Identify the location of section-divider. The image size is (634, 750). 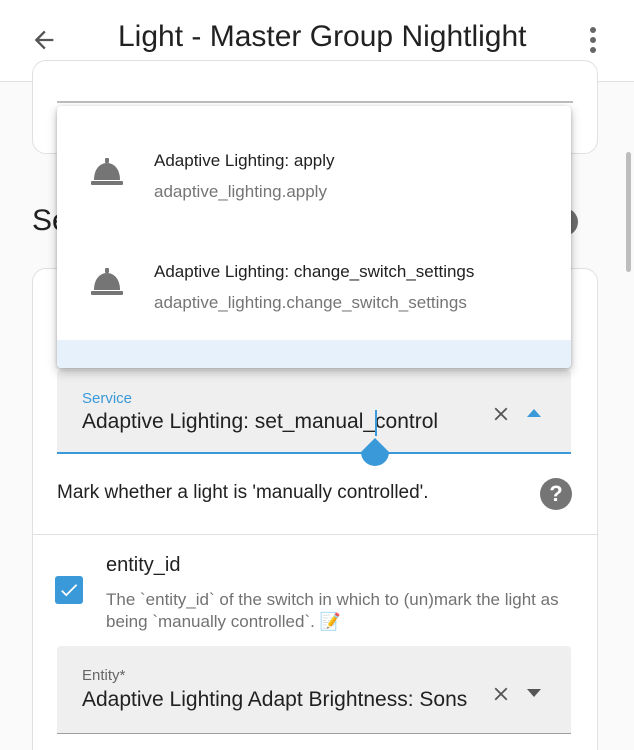
(315, 534).